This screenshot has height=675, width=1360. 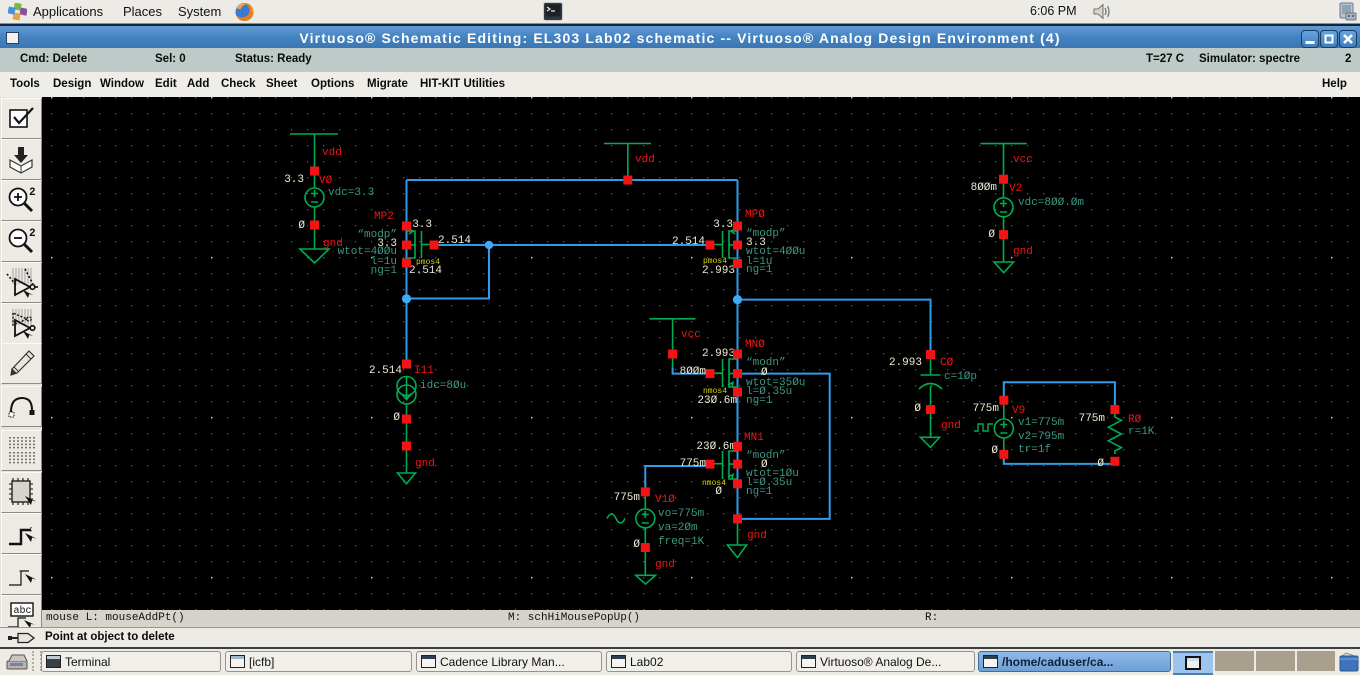 I want to click on svg-text: v2=795m, so click(x=1041, y=437).